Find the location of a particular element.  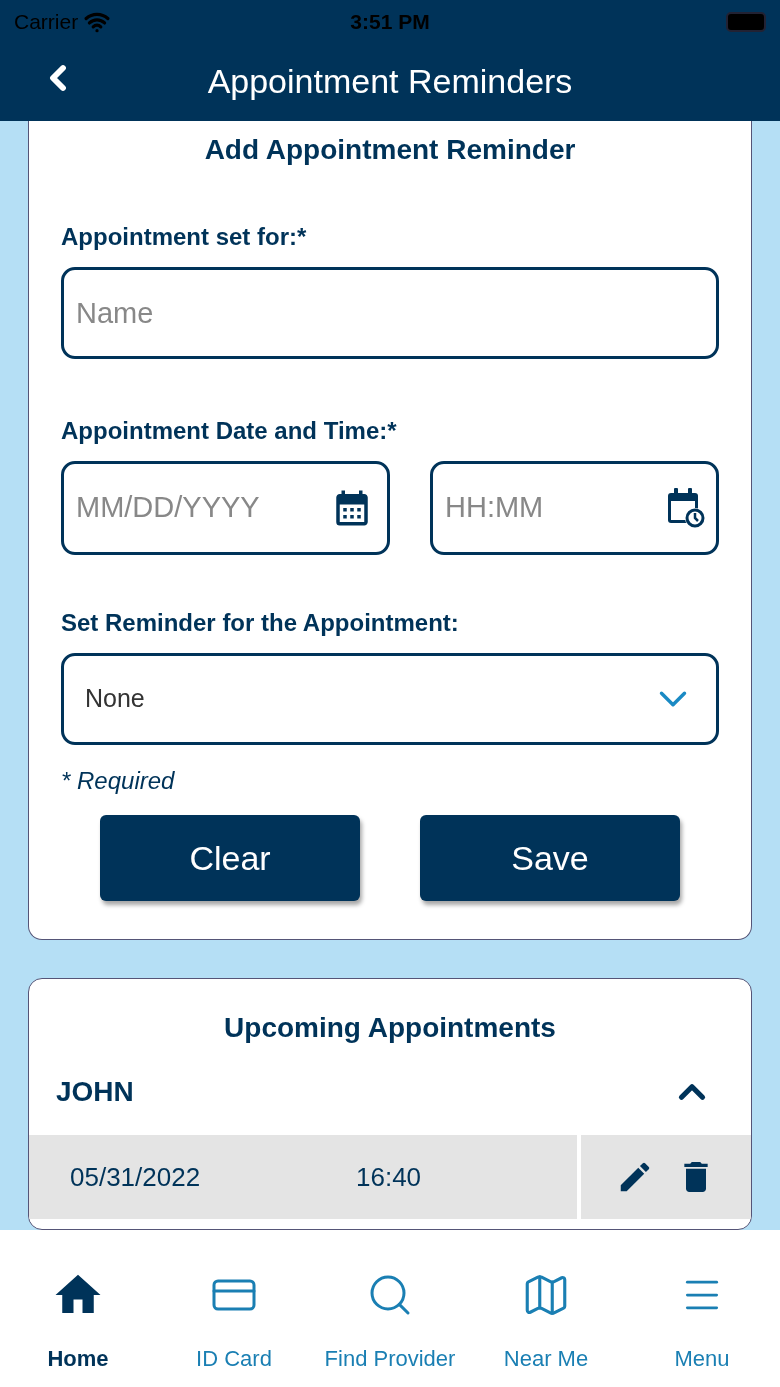

clear-button: Clear is located at coordinates (230, 858).